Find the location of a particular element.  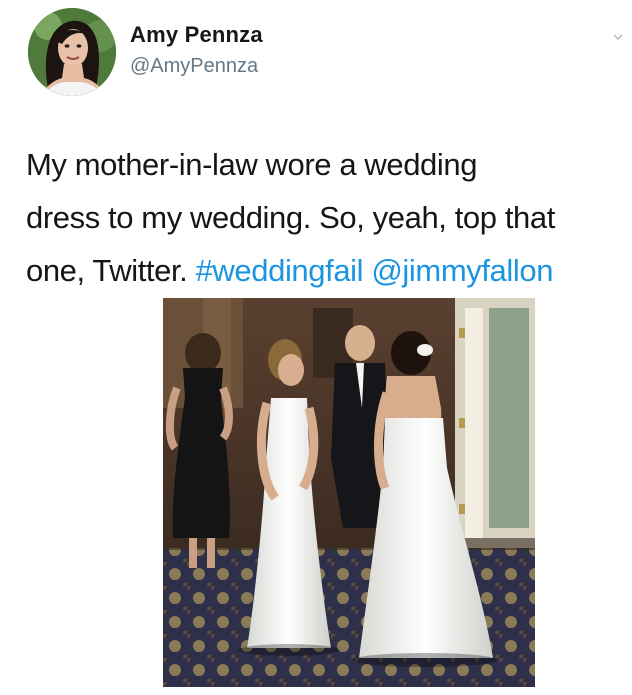

tweet-text-line: one, Twitter. #weddingfail @jimmyfallon is located at coordinates (326, 270).